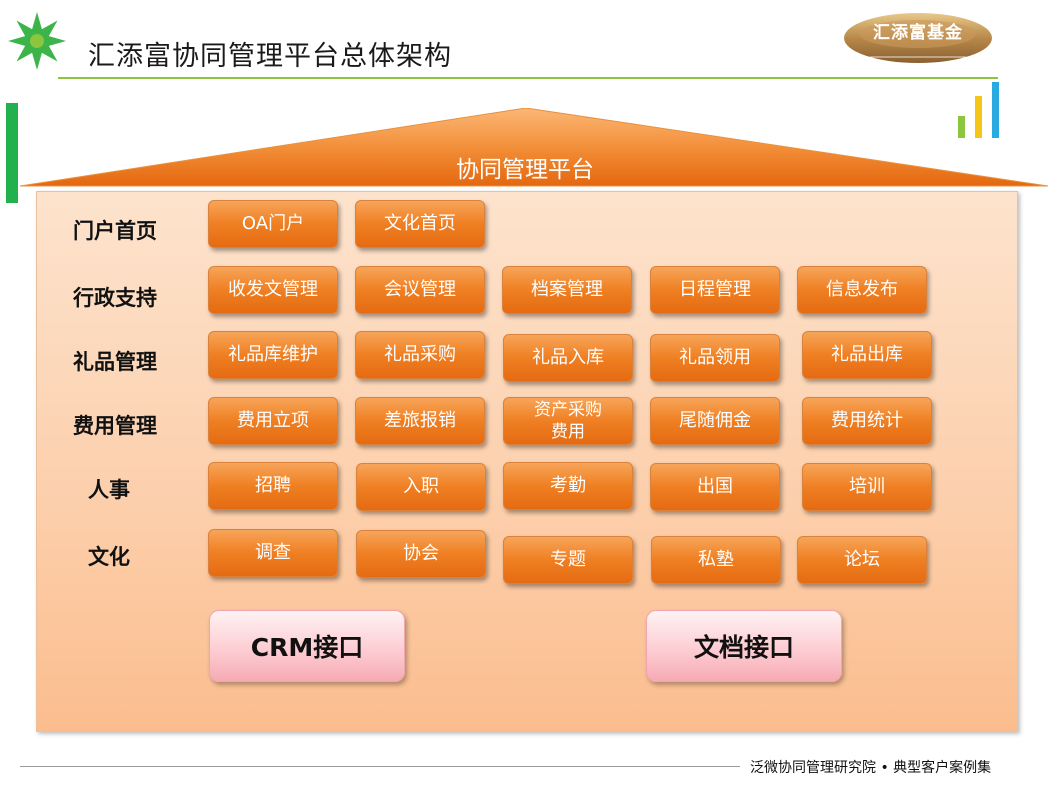 This screenshot has height=794, width=1051. What do you see at coordinates (420, 421) in the screenshot?
I see `module-travel-reimburse-button: 差旅报销` at bounding box center [420, 421].